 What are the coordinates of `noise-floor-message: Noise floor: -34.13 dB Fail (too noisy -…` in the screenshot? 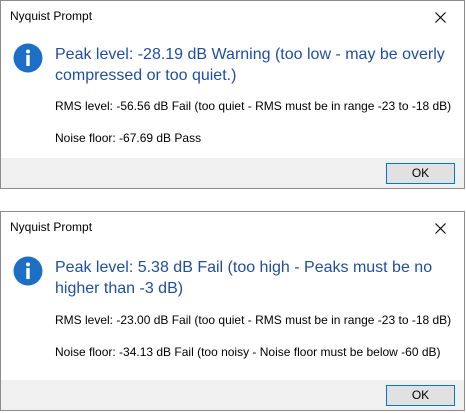 It's located at (248, 352).